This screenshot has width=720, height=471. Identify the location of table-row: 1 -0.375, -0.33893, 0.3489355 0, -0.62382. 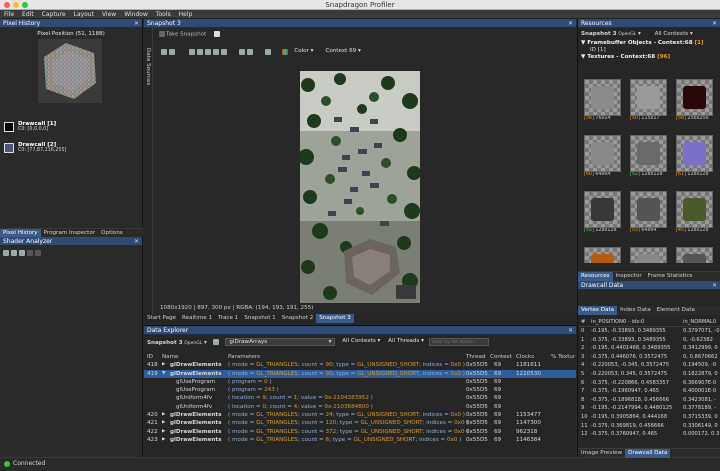
(649, 340).